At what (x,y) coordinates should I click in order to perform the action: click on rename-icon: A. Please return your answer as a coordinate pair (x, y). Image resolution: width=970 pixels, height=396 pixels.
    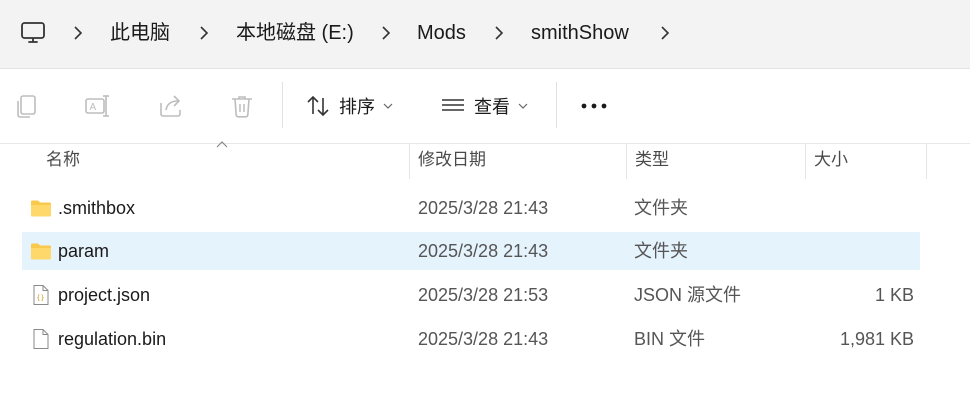
    Looking at the image, I should click on (97, 106).